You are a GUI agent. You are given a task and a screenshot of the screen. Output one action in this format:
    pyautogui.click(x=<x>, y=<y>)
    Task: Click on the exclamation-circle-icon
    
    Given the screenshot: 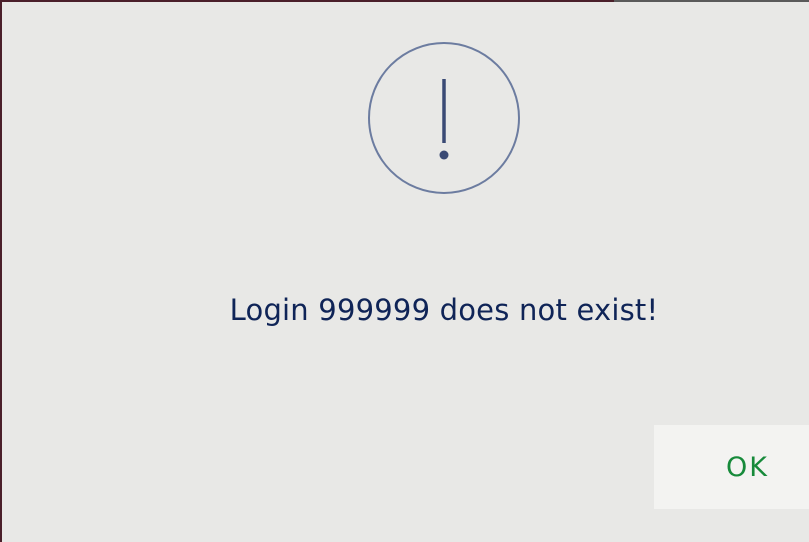 What is the action you would take?
    pyautogui.click(x=444, y=118)
    